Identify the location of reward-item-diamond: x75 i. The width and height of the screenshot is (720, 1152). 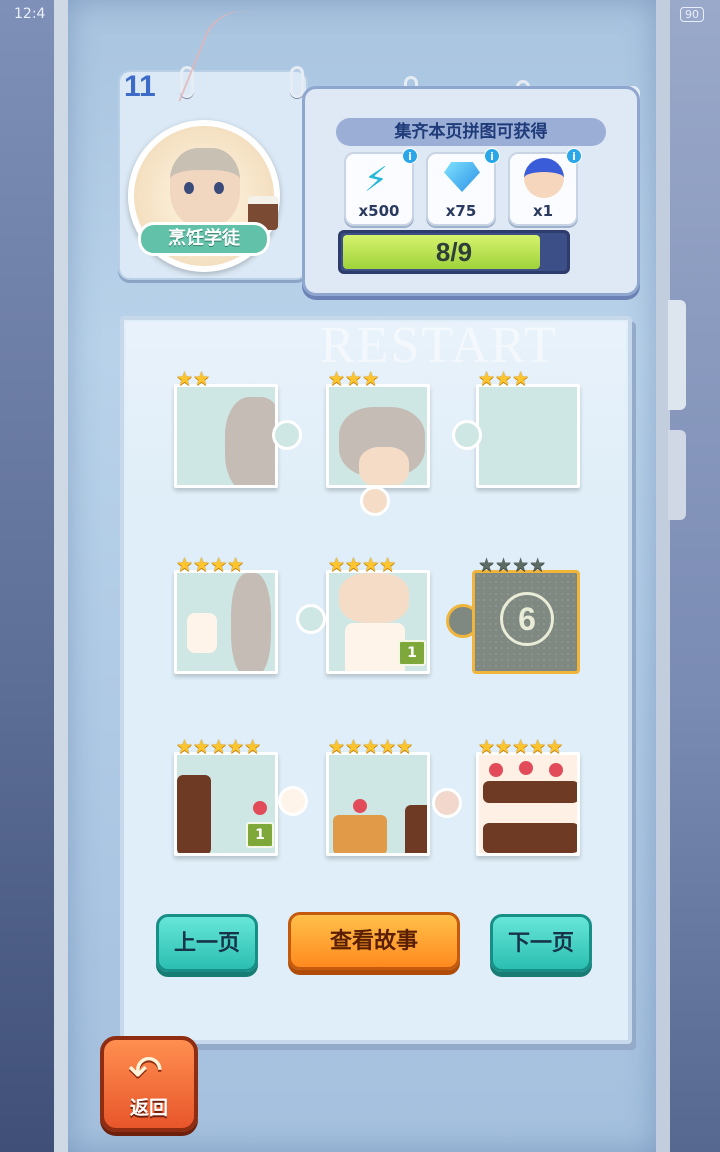
(463, 187).